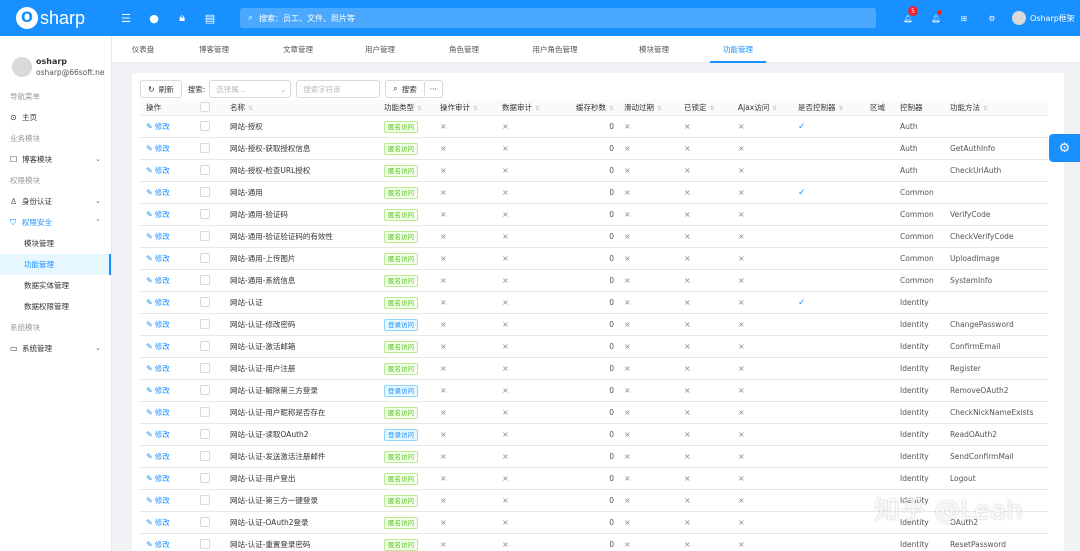 Image resolution: width=1080 pixels, height=551 pixels. What do you see at coordinates (527, 107) in the screenshot?
I see `column-header: 数据审计 ⇅` at bounding box center [527, 107].